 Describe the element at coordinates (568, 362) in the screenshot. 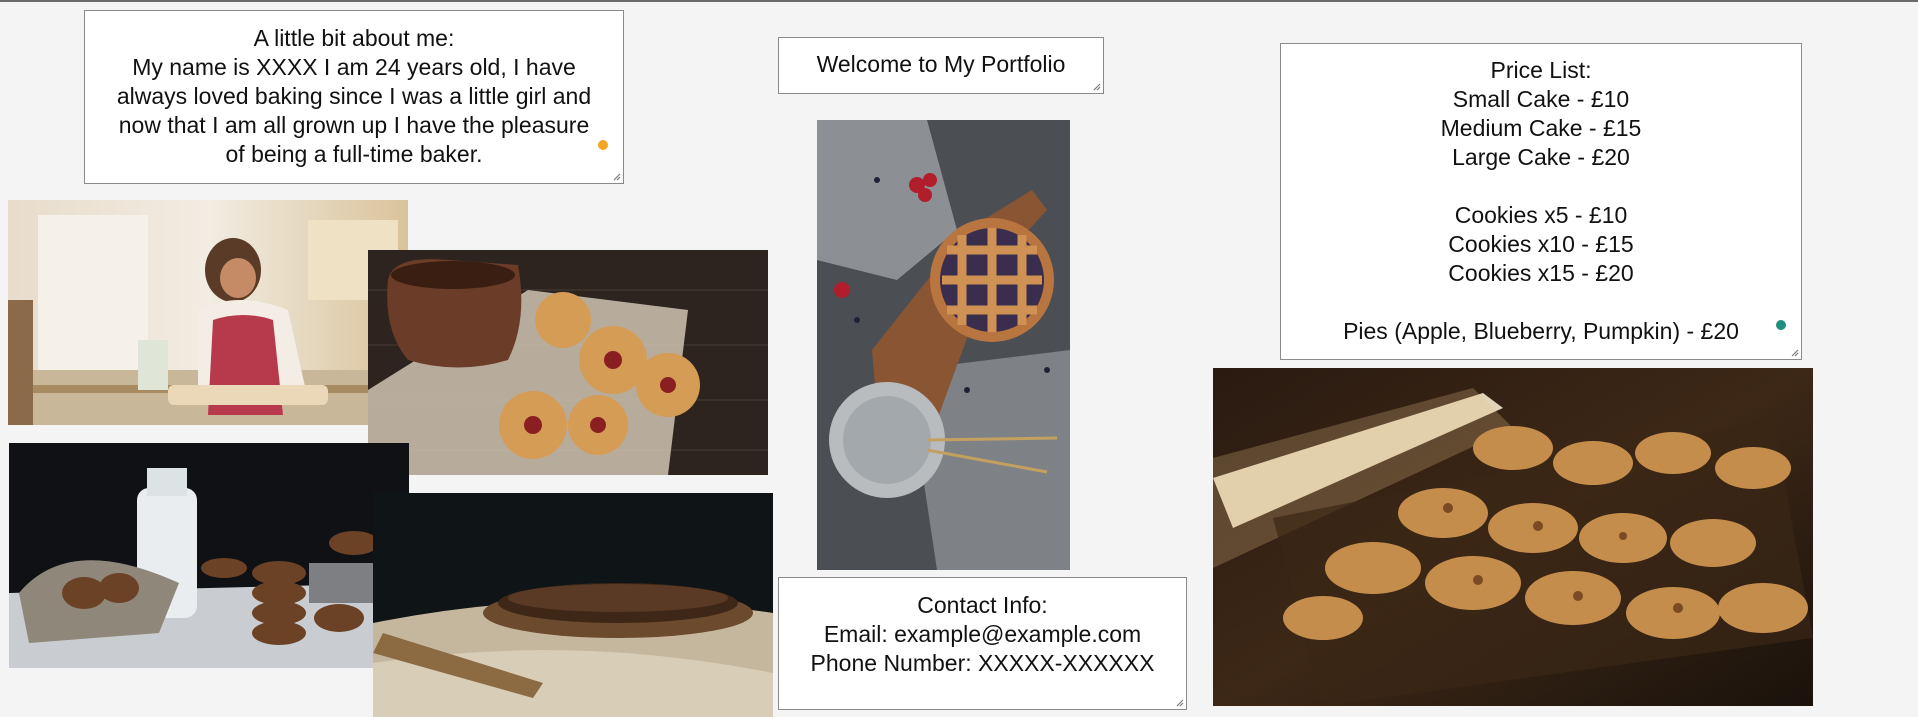

I see `jam-cookies-photo` at that location.